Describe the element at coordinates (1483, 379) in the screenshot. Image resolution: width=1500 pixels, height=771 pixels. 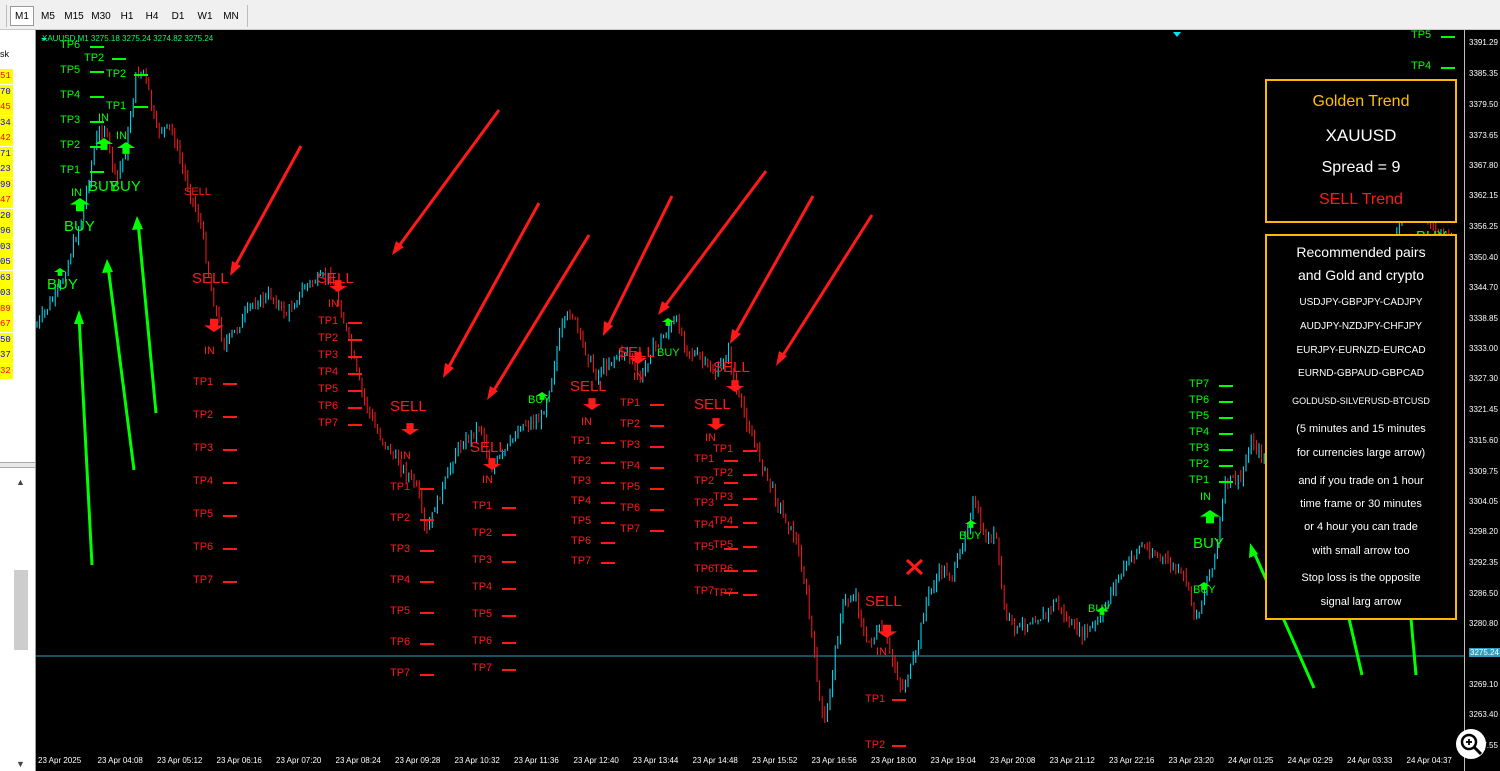
I see `price-tick: 3327.30` at that location.